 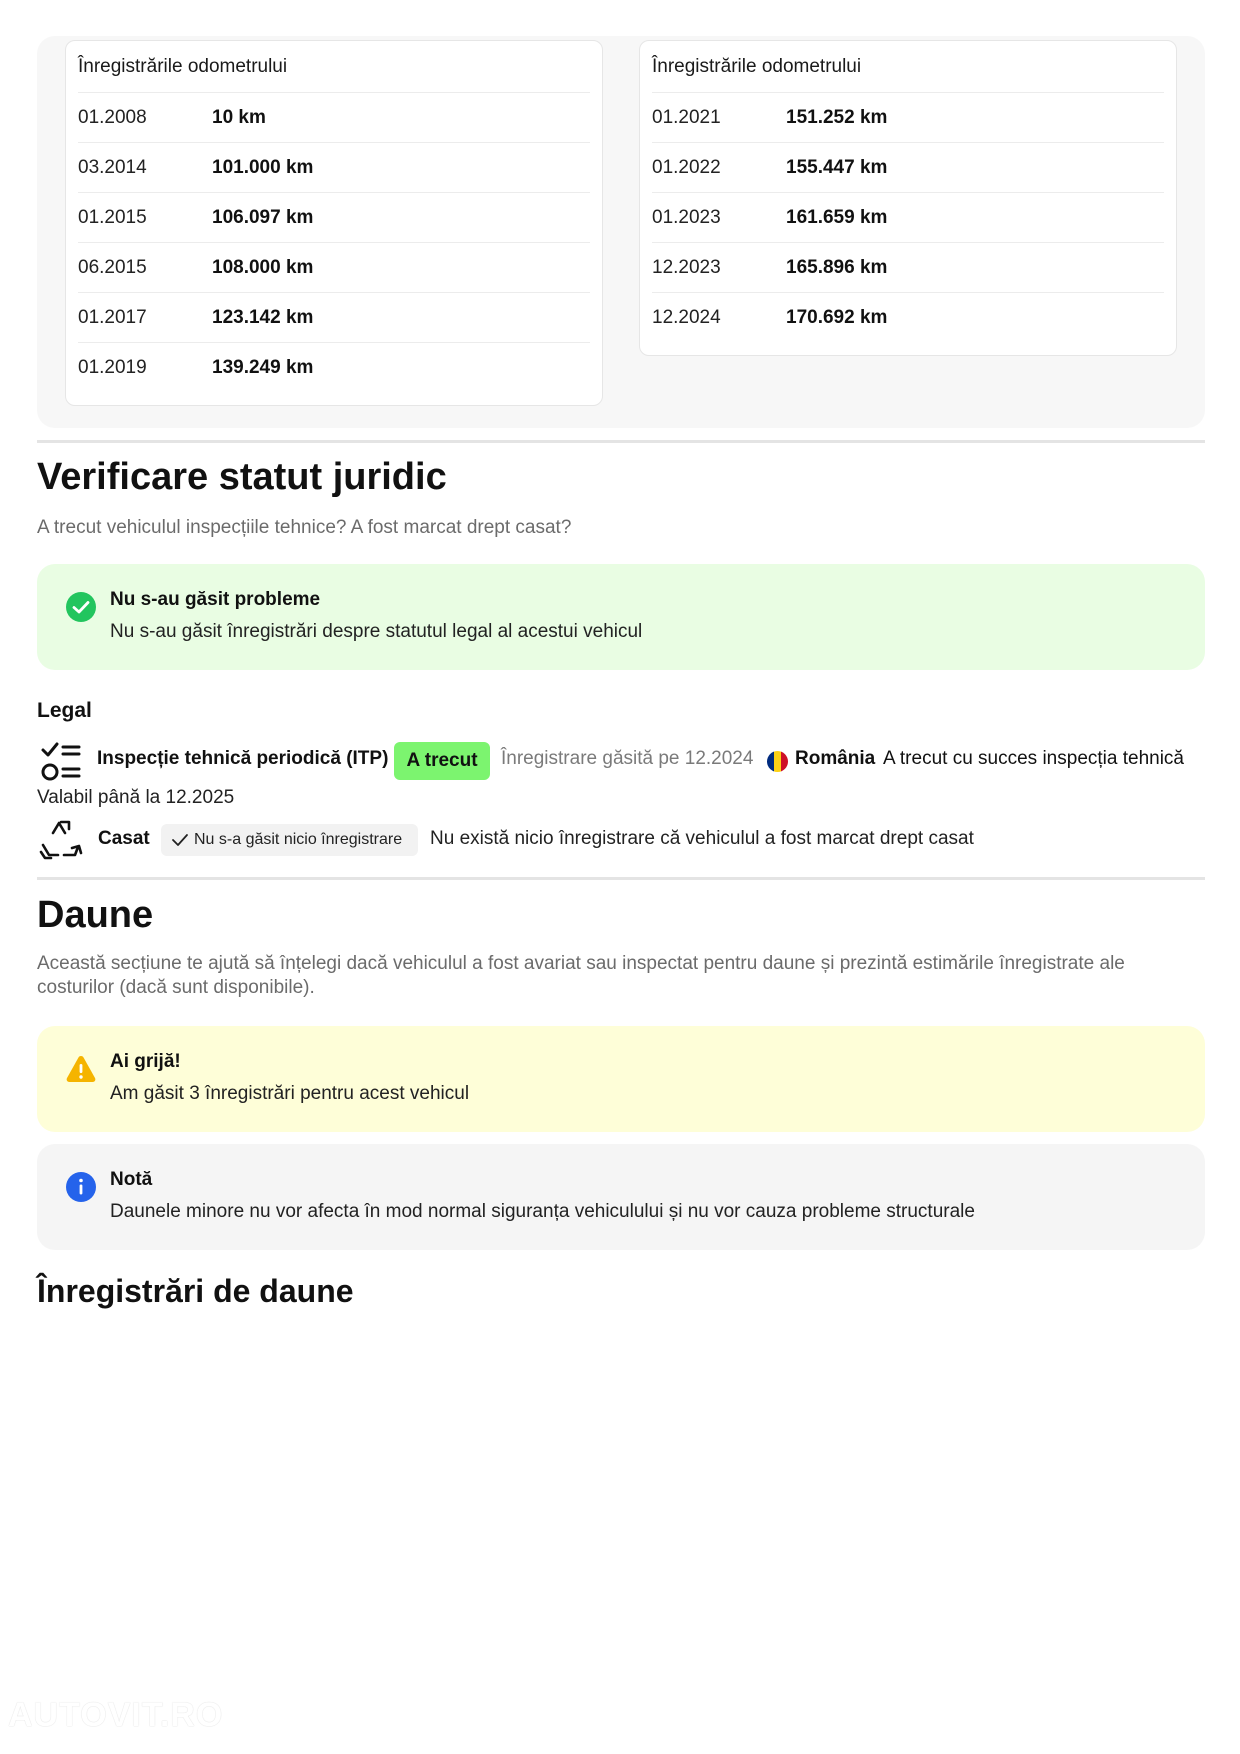 What do you see at coordinates (686, 217) in the screenshot?
I see `odometer-date: 01.2023` at bounding box center [686, 217].